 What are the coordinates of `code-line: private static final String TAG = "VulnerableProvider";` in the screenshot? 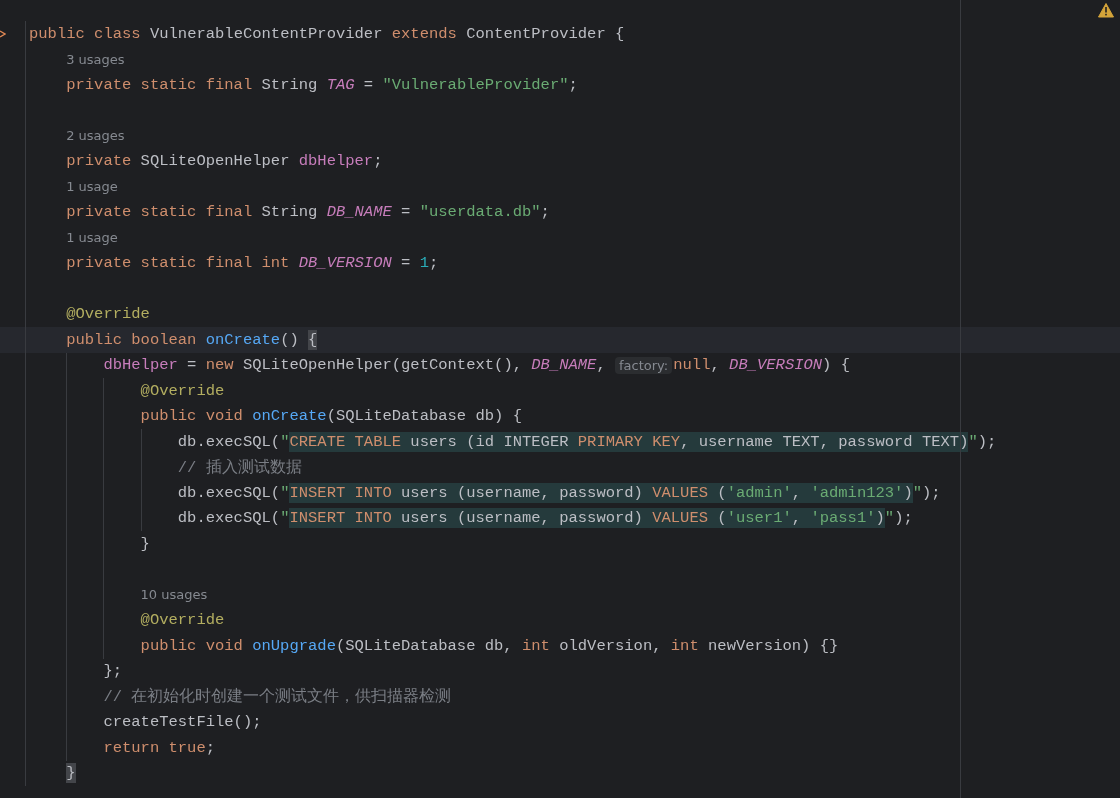 It's located at (322, 84).